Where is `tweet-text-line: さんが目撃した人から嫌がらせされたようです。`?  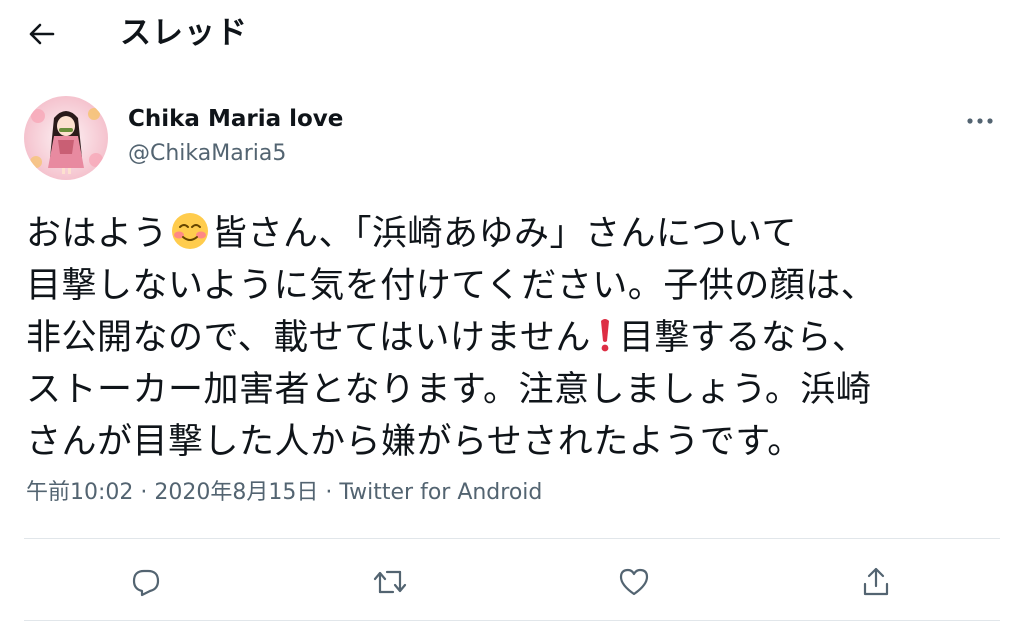
tweet-text-line: さんが目撃した人から嫌がらせされたようです。 is located at coordinates (414, 442).